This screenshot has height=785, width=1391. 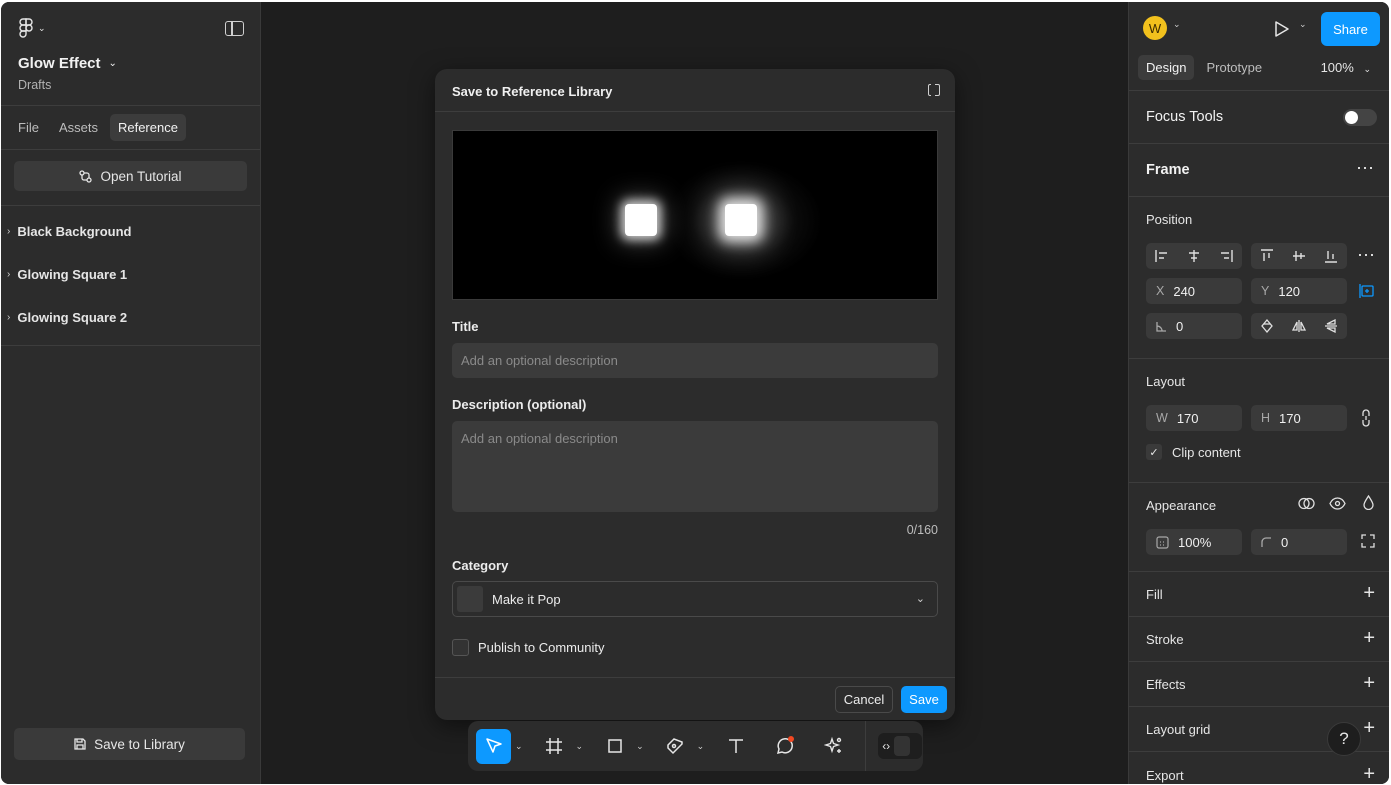 What do you see at coordinates (130, 274) in the screenshot?
I see `layer-item: › Glowing Square 1` at bounding box center [130, 274].